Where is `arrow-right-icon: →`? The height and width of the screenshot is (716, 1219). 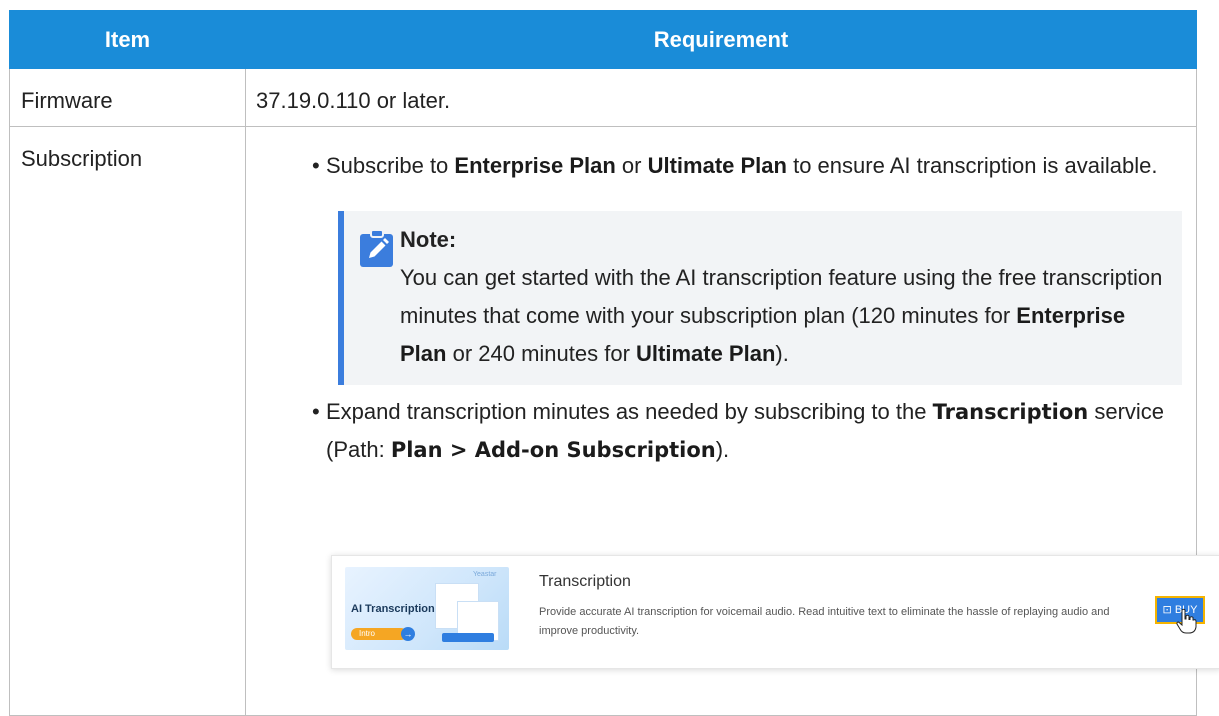 arrow-right-icon: → is located at coordinates (408, 634).